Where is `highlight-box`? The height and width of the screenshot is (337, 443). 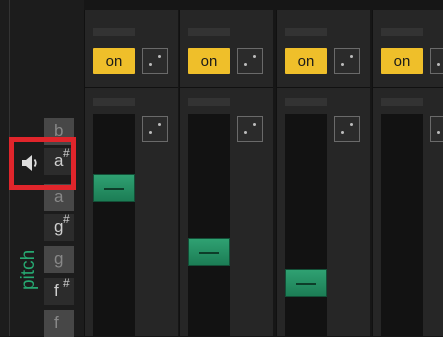 highlight-box is located at coordinates (42, 163).